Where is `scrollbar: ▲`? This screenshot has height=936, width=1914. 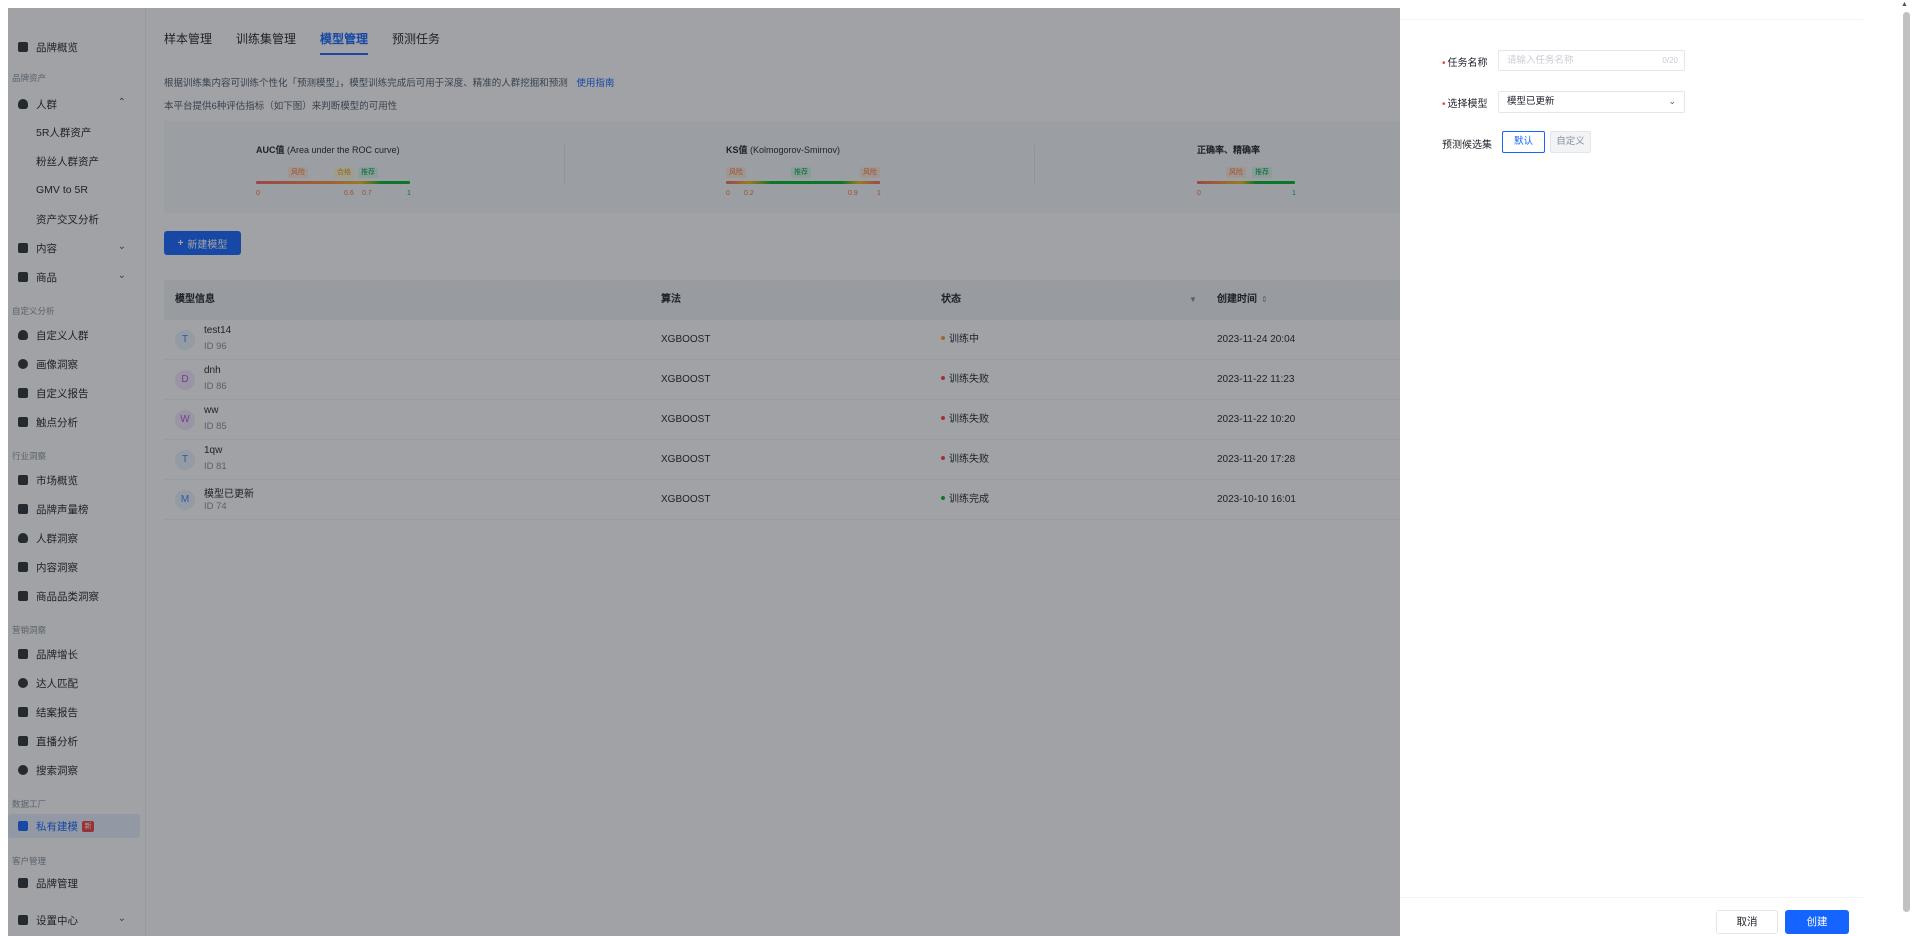
scrollbar: ▲ is located at coordinates (1906, 468).